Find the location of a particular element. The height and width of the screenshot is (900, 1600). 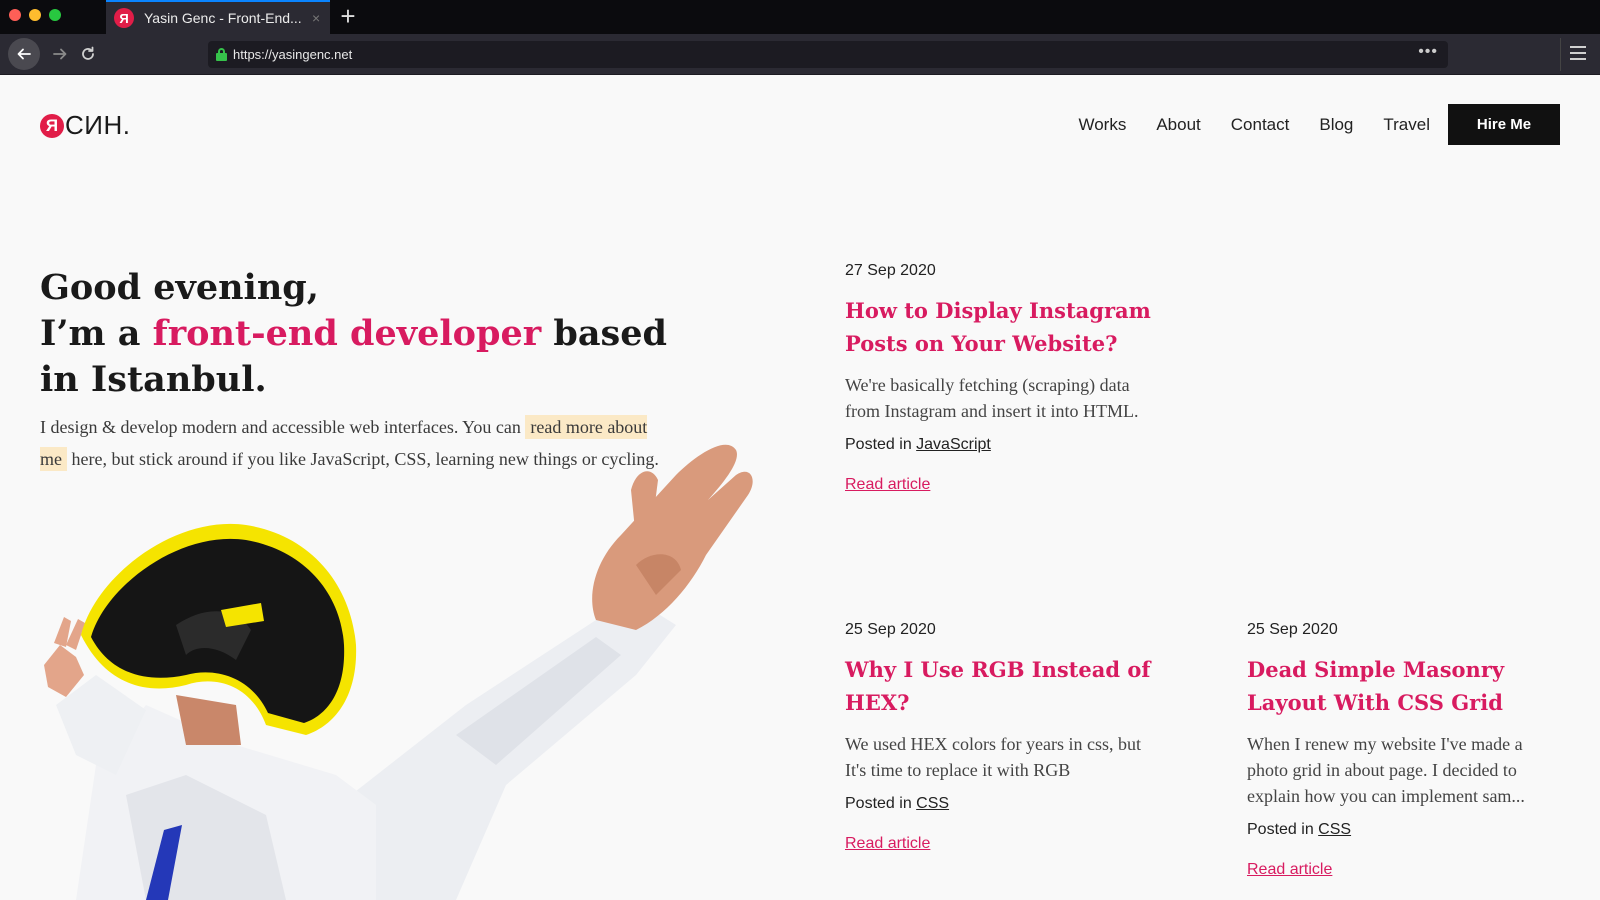

hero-line-2-pre: I’m a is located at coordinates (96, 333).